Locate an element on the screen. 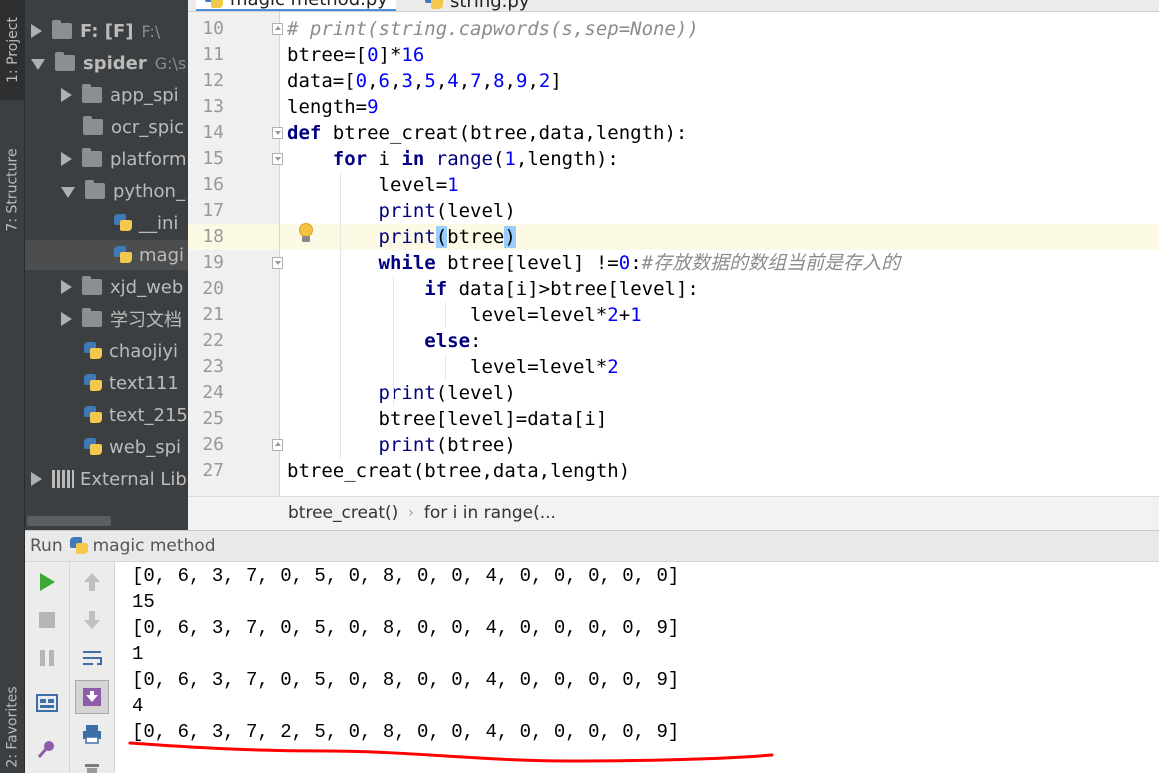  code-line: data=[0,6,3,5,4,7,8,9,2] is located at coordinates (424, 81).